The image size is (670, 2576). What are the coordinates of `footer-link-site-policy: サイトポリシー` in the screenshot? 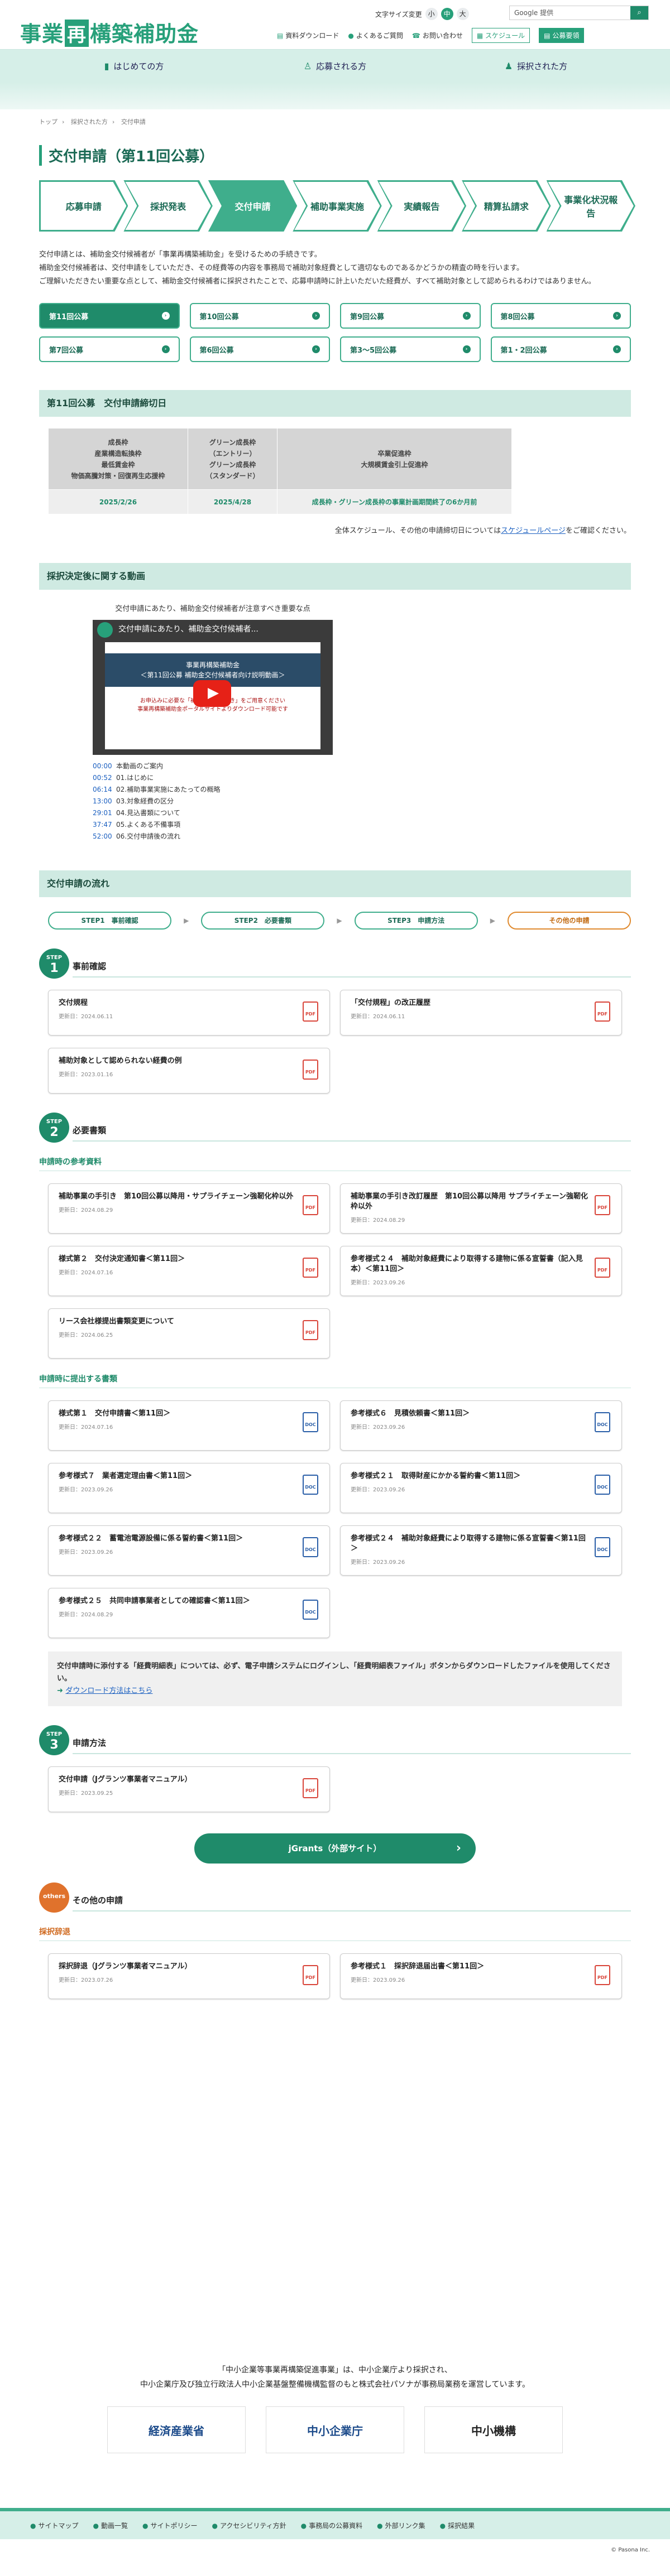 It's located at (169, 2526).